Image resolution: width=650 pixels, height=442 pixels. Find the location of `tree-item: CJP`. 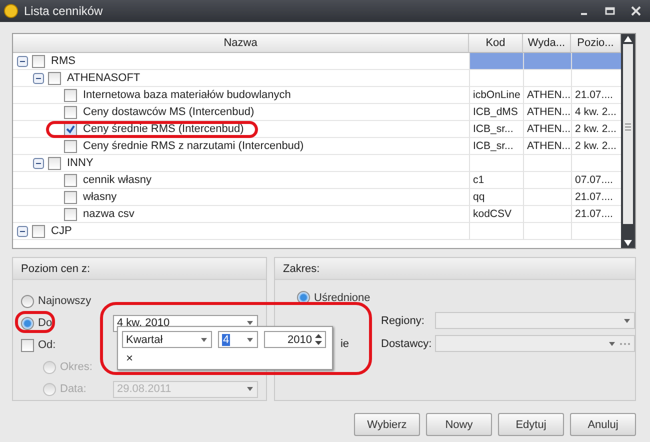

tree-item: CJP is located at coordinates (60, 231).